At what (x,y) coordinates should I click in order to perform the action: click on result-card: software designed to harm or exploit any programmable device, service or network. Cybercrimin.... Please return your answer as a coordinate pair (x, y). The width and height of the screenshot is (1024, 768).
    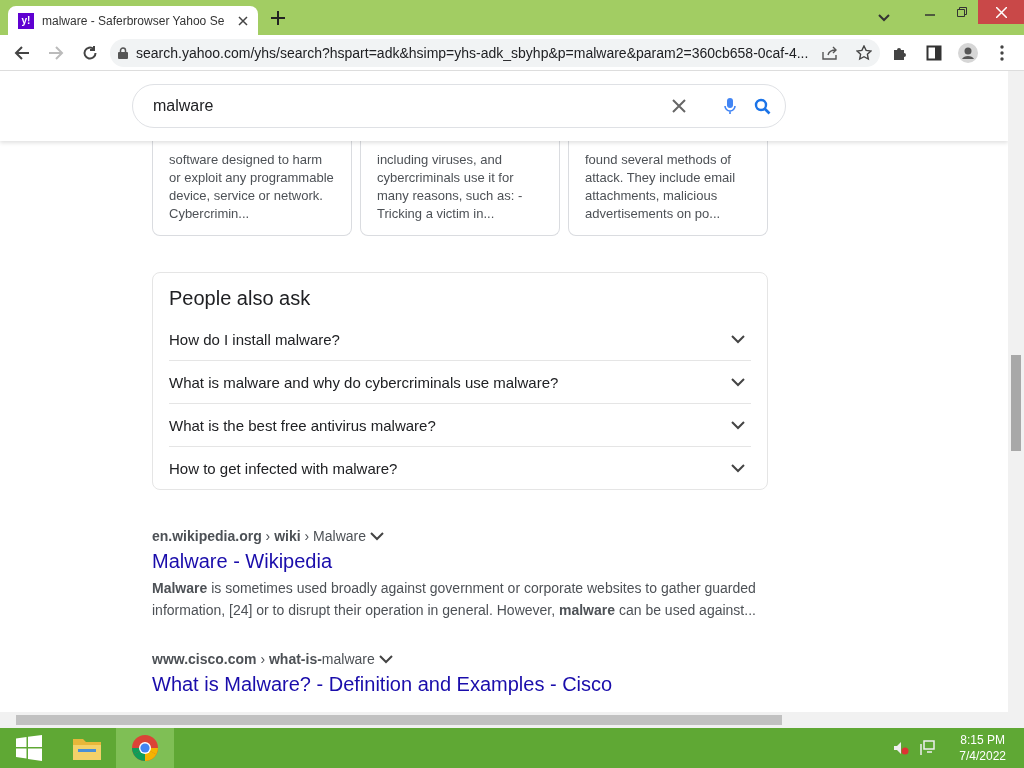
    Looking at the image, I should click on (252, 188).